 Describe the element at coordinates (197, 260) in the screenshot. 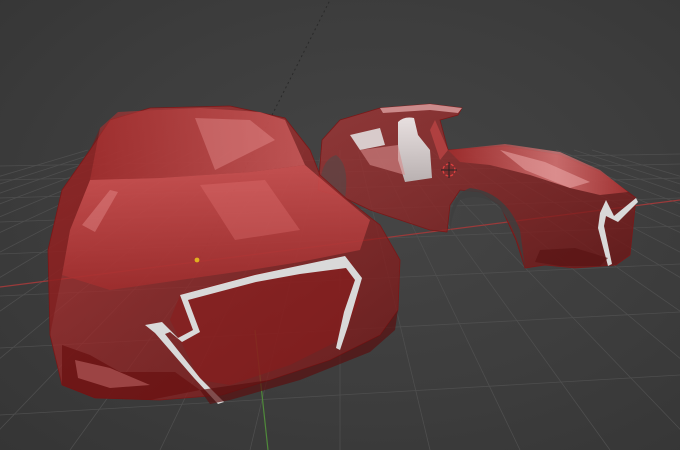

I see `object-origin-dot` at that location.